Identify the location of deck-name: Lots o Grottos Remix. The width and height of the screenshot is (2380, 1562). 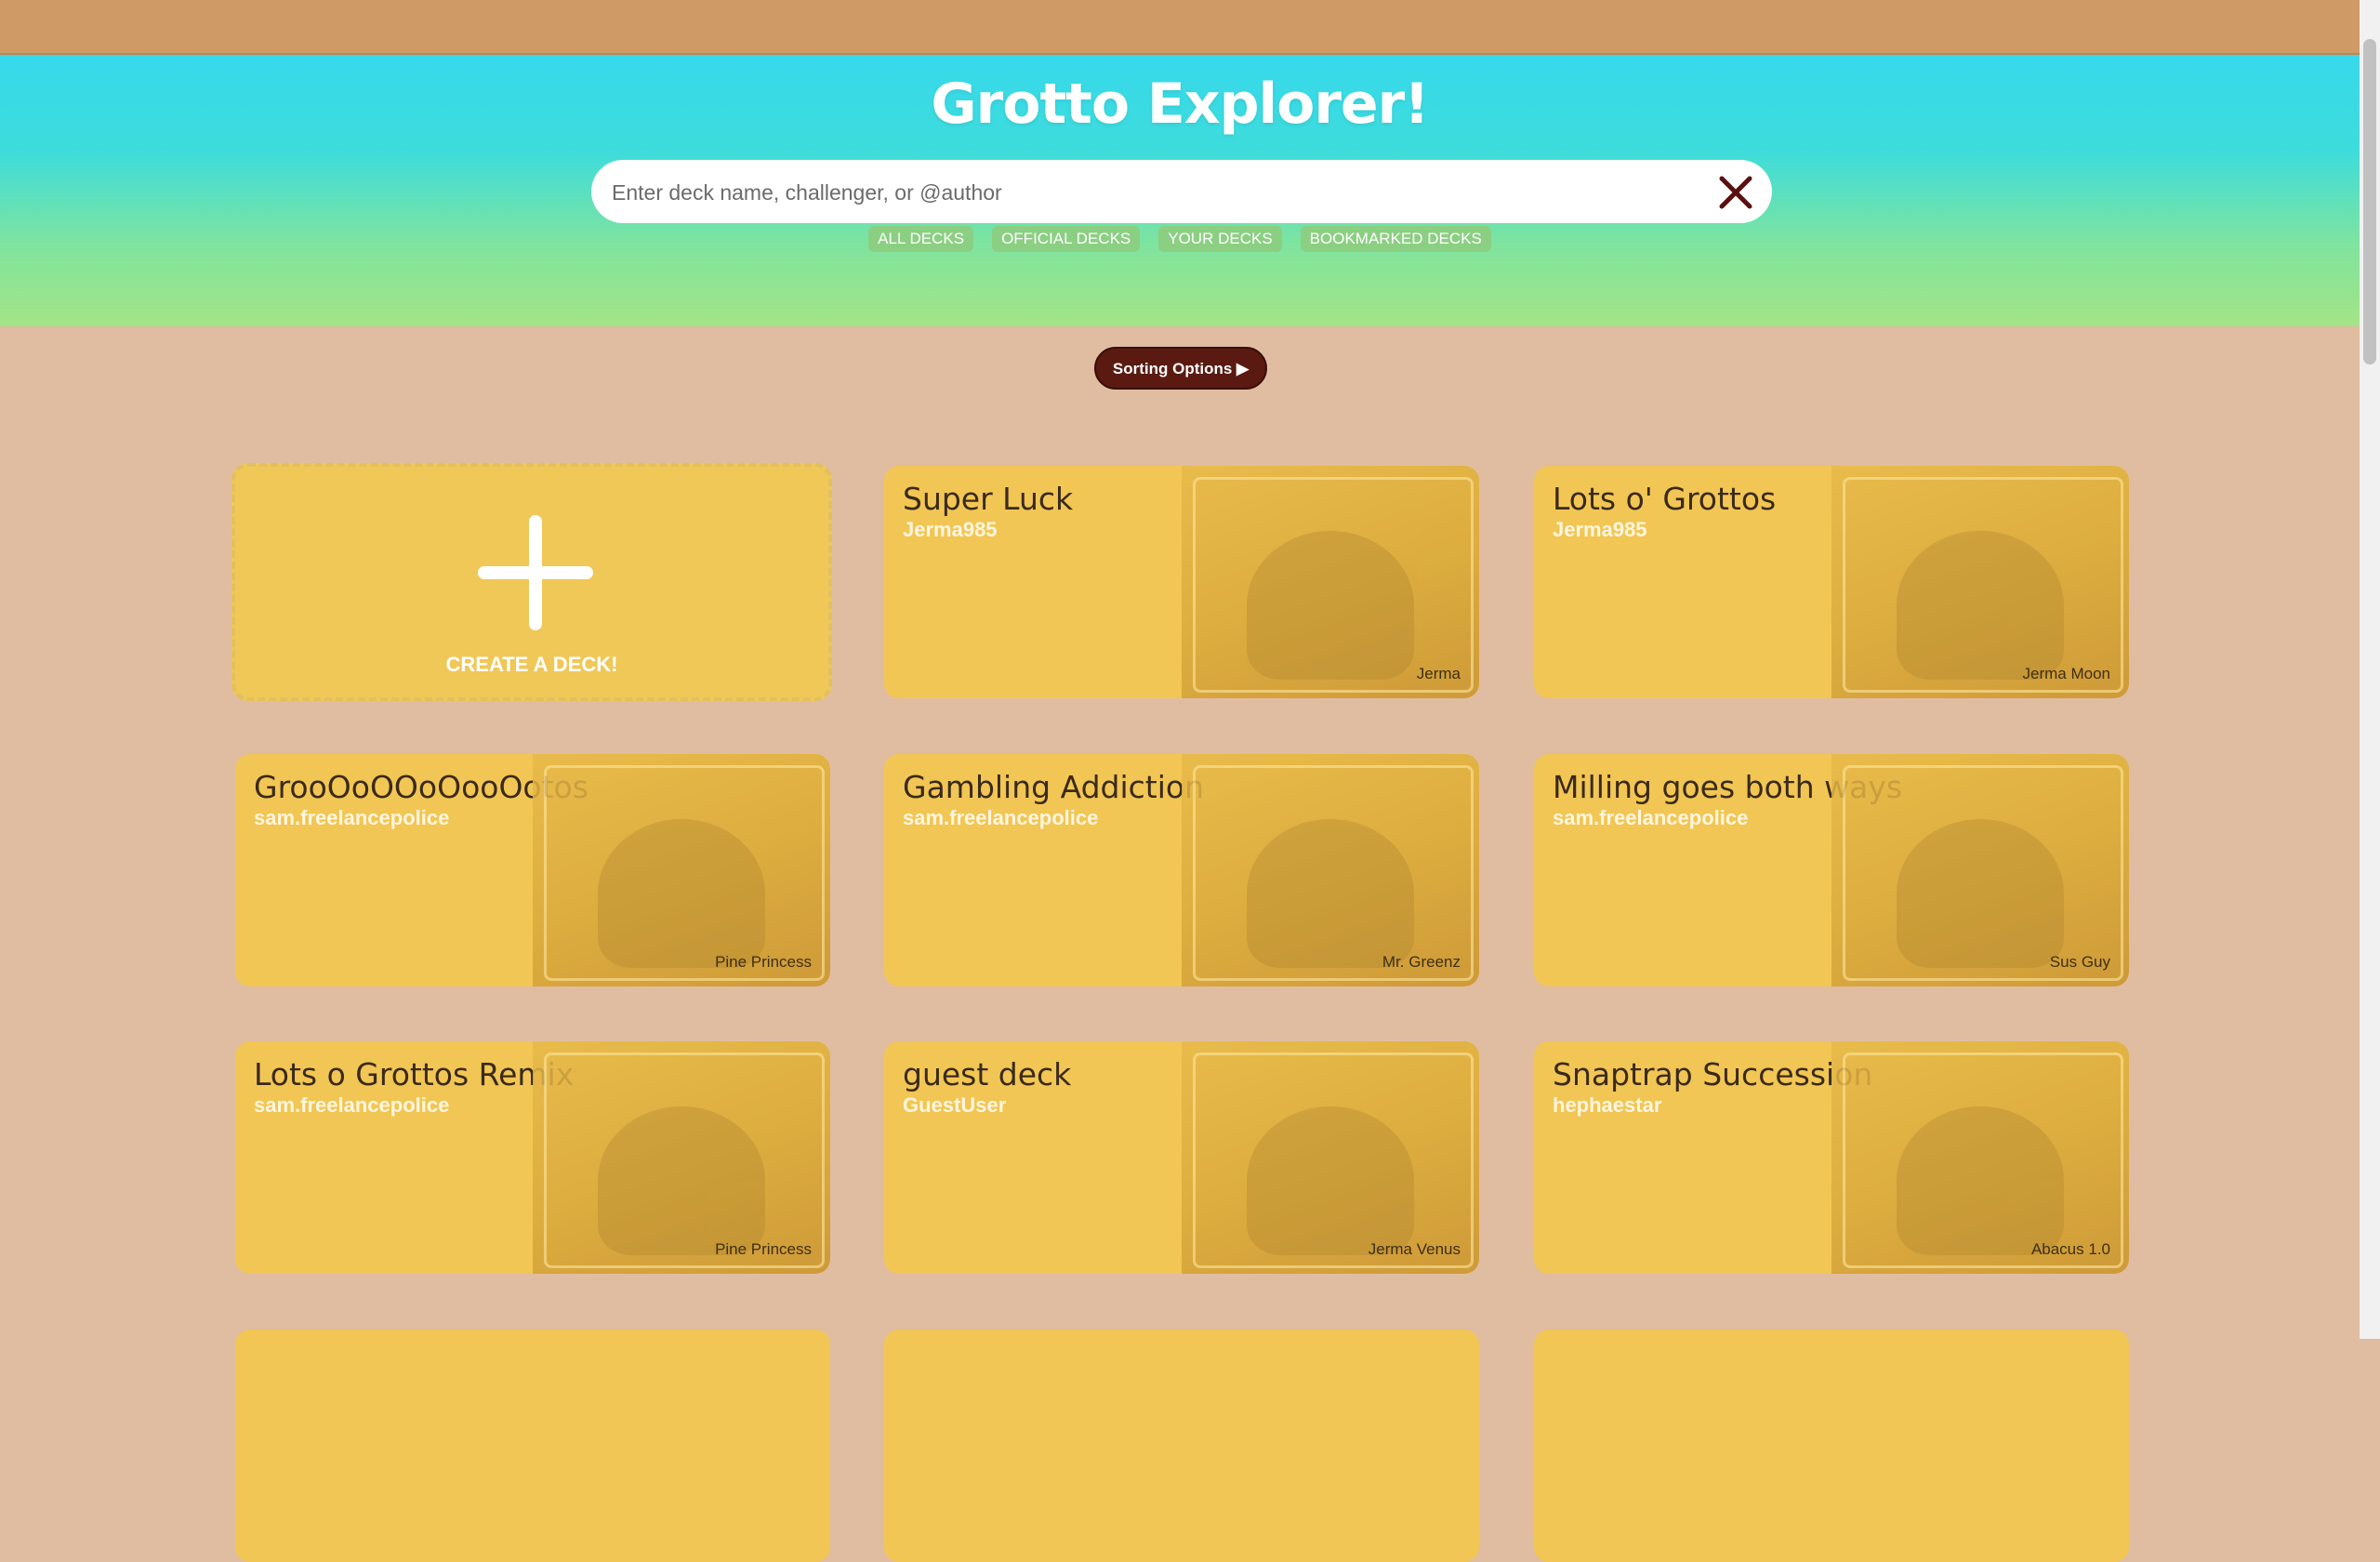
(414, 1074).